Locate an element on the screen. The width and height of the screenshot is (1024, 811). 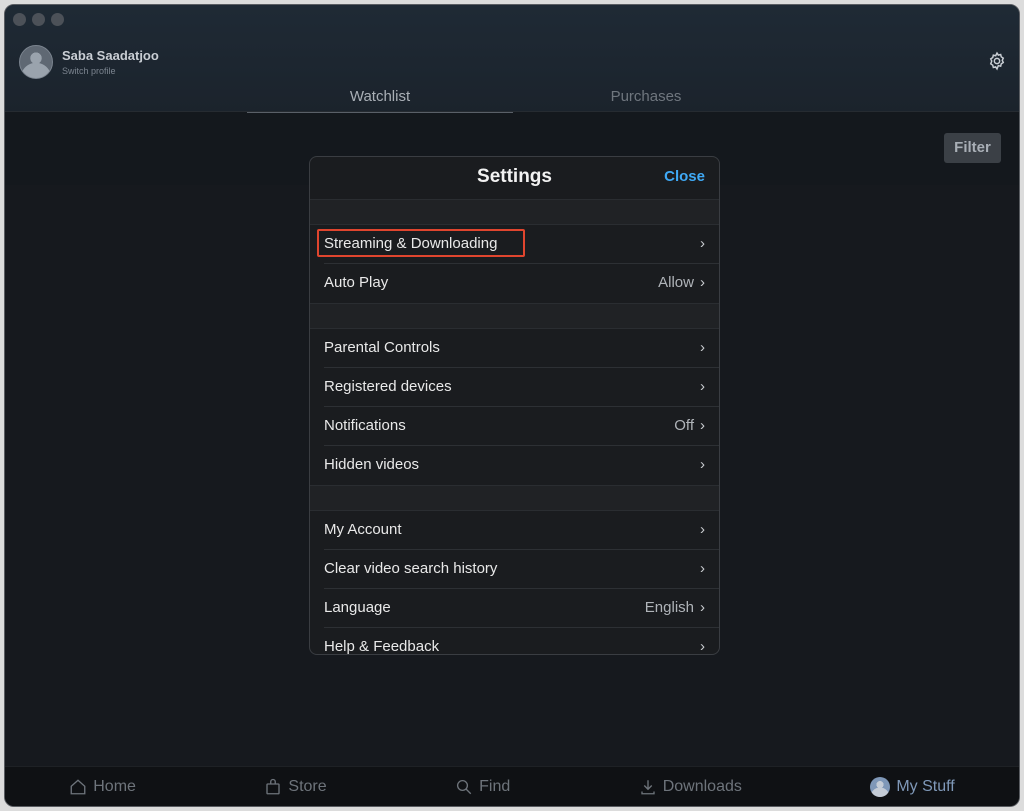
minimize-window-button is located at coordinates (38, 19).